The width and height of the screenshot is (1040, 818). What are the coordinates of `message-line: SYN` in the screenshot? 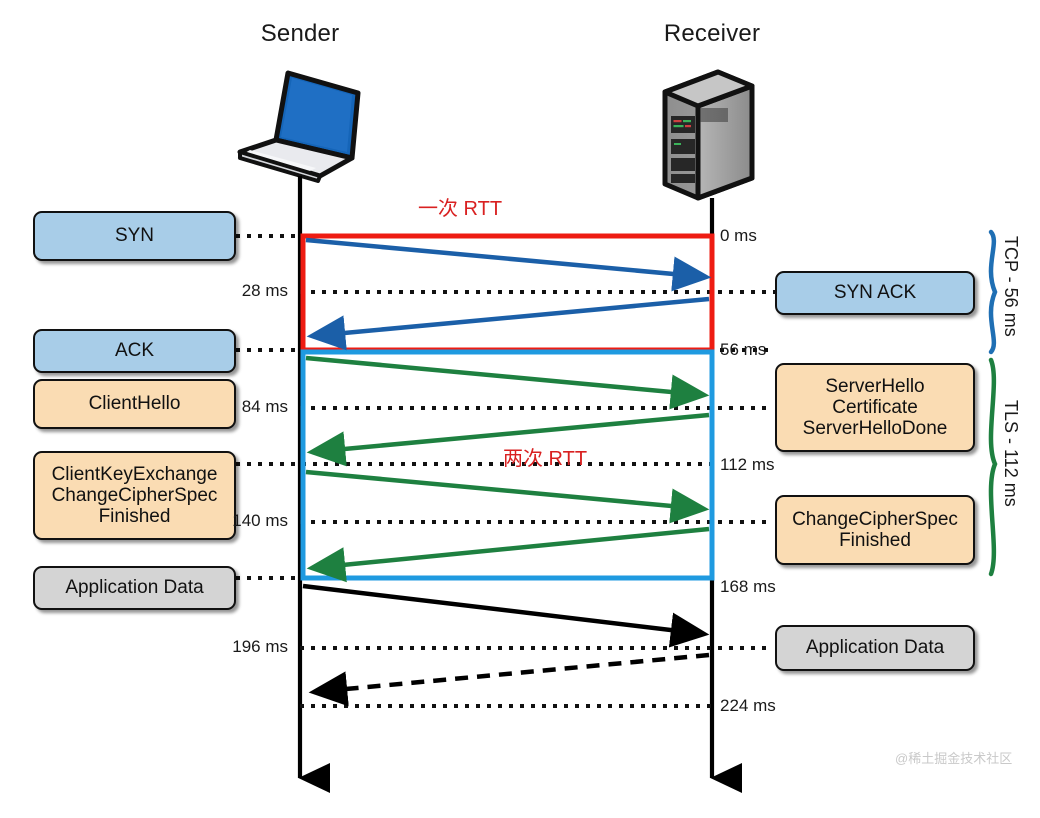 It's located at (134, 236).